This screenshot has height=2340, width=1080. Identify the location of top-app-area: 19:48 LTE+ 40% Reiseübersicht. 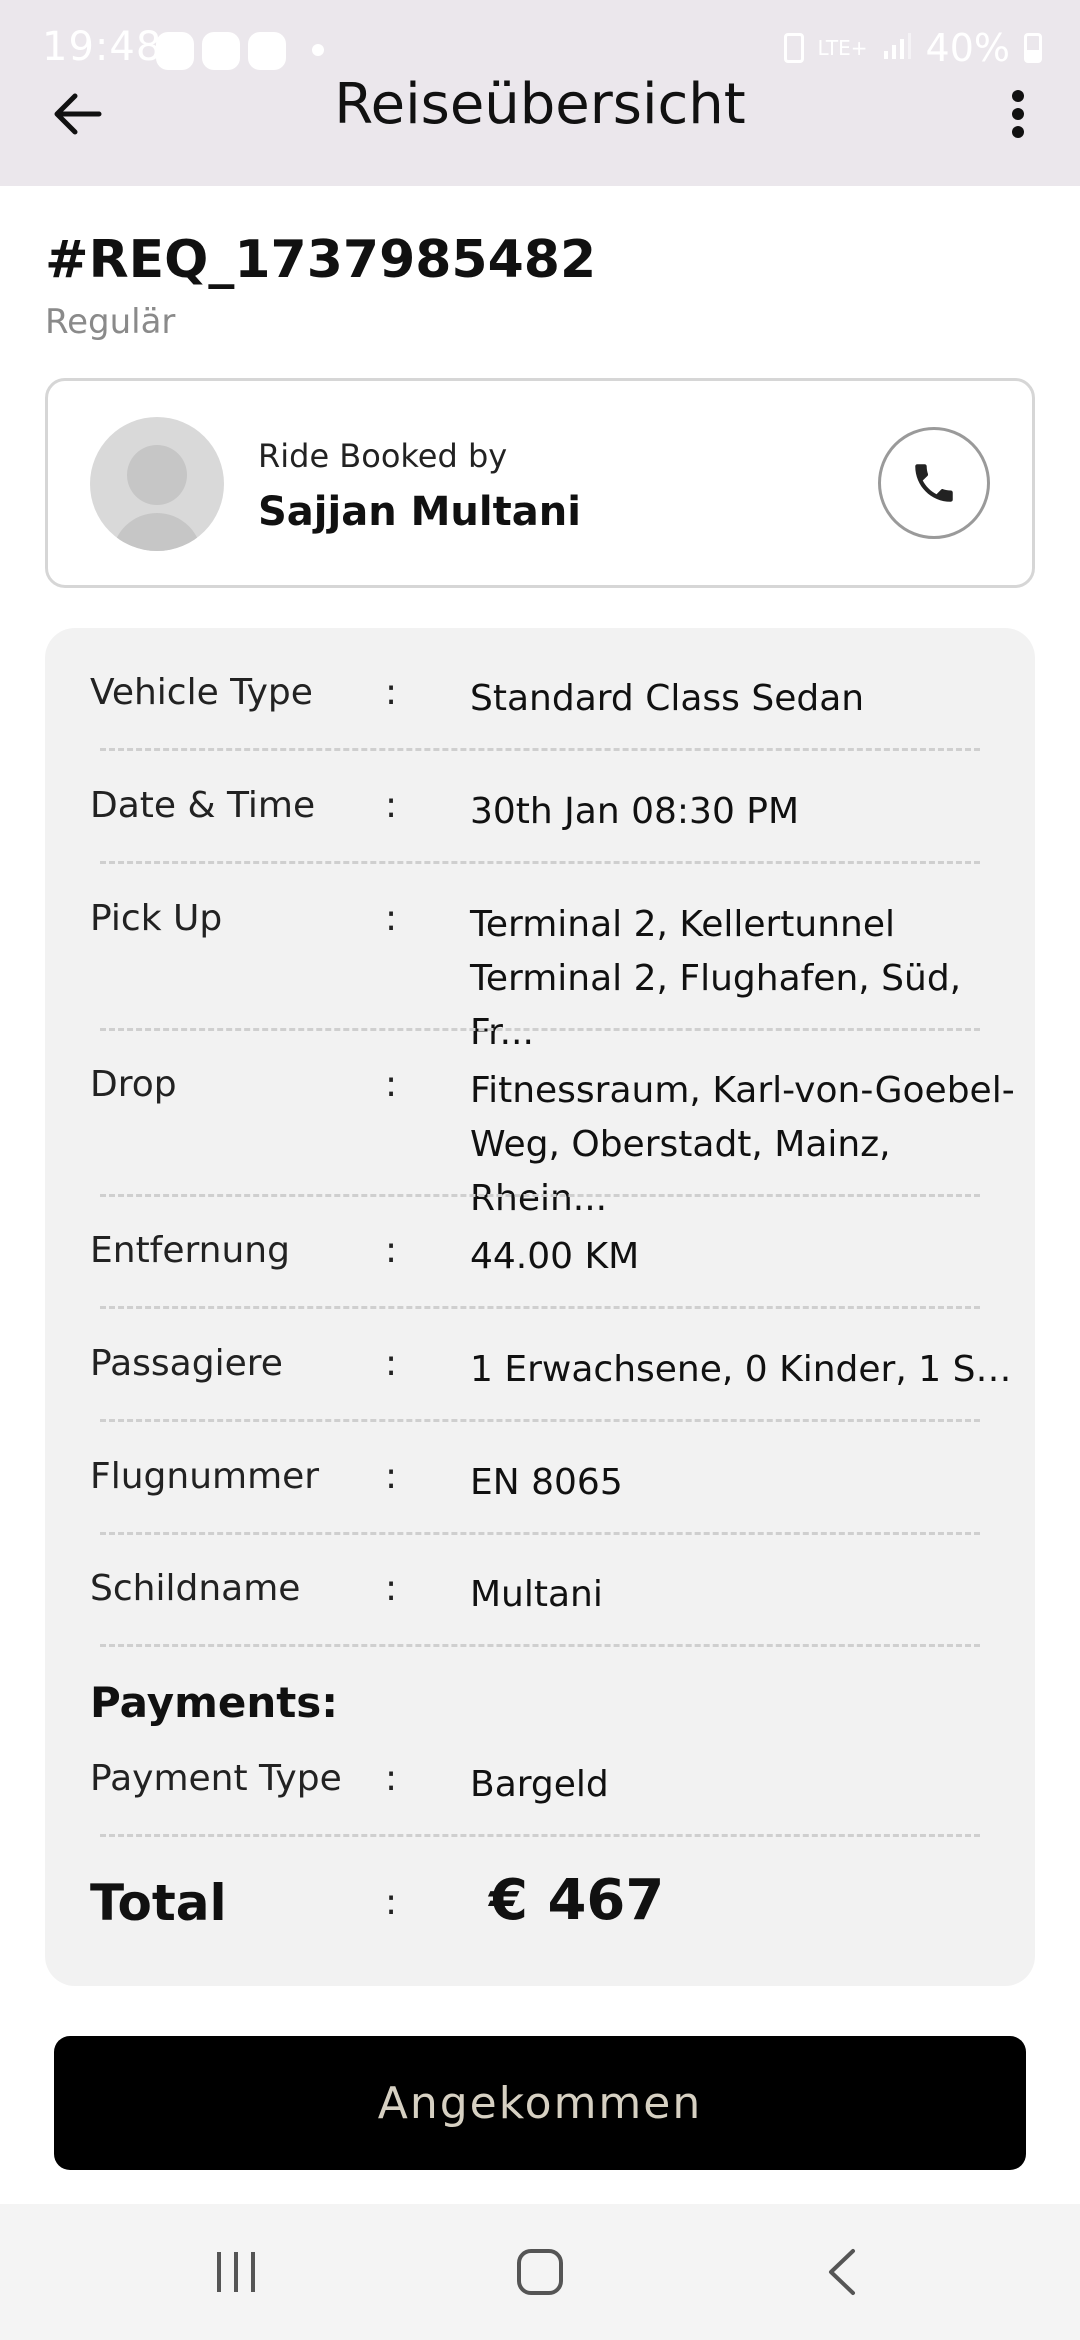
(540, 93).